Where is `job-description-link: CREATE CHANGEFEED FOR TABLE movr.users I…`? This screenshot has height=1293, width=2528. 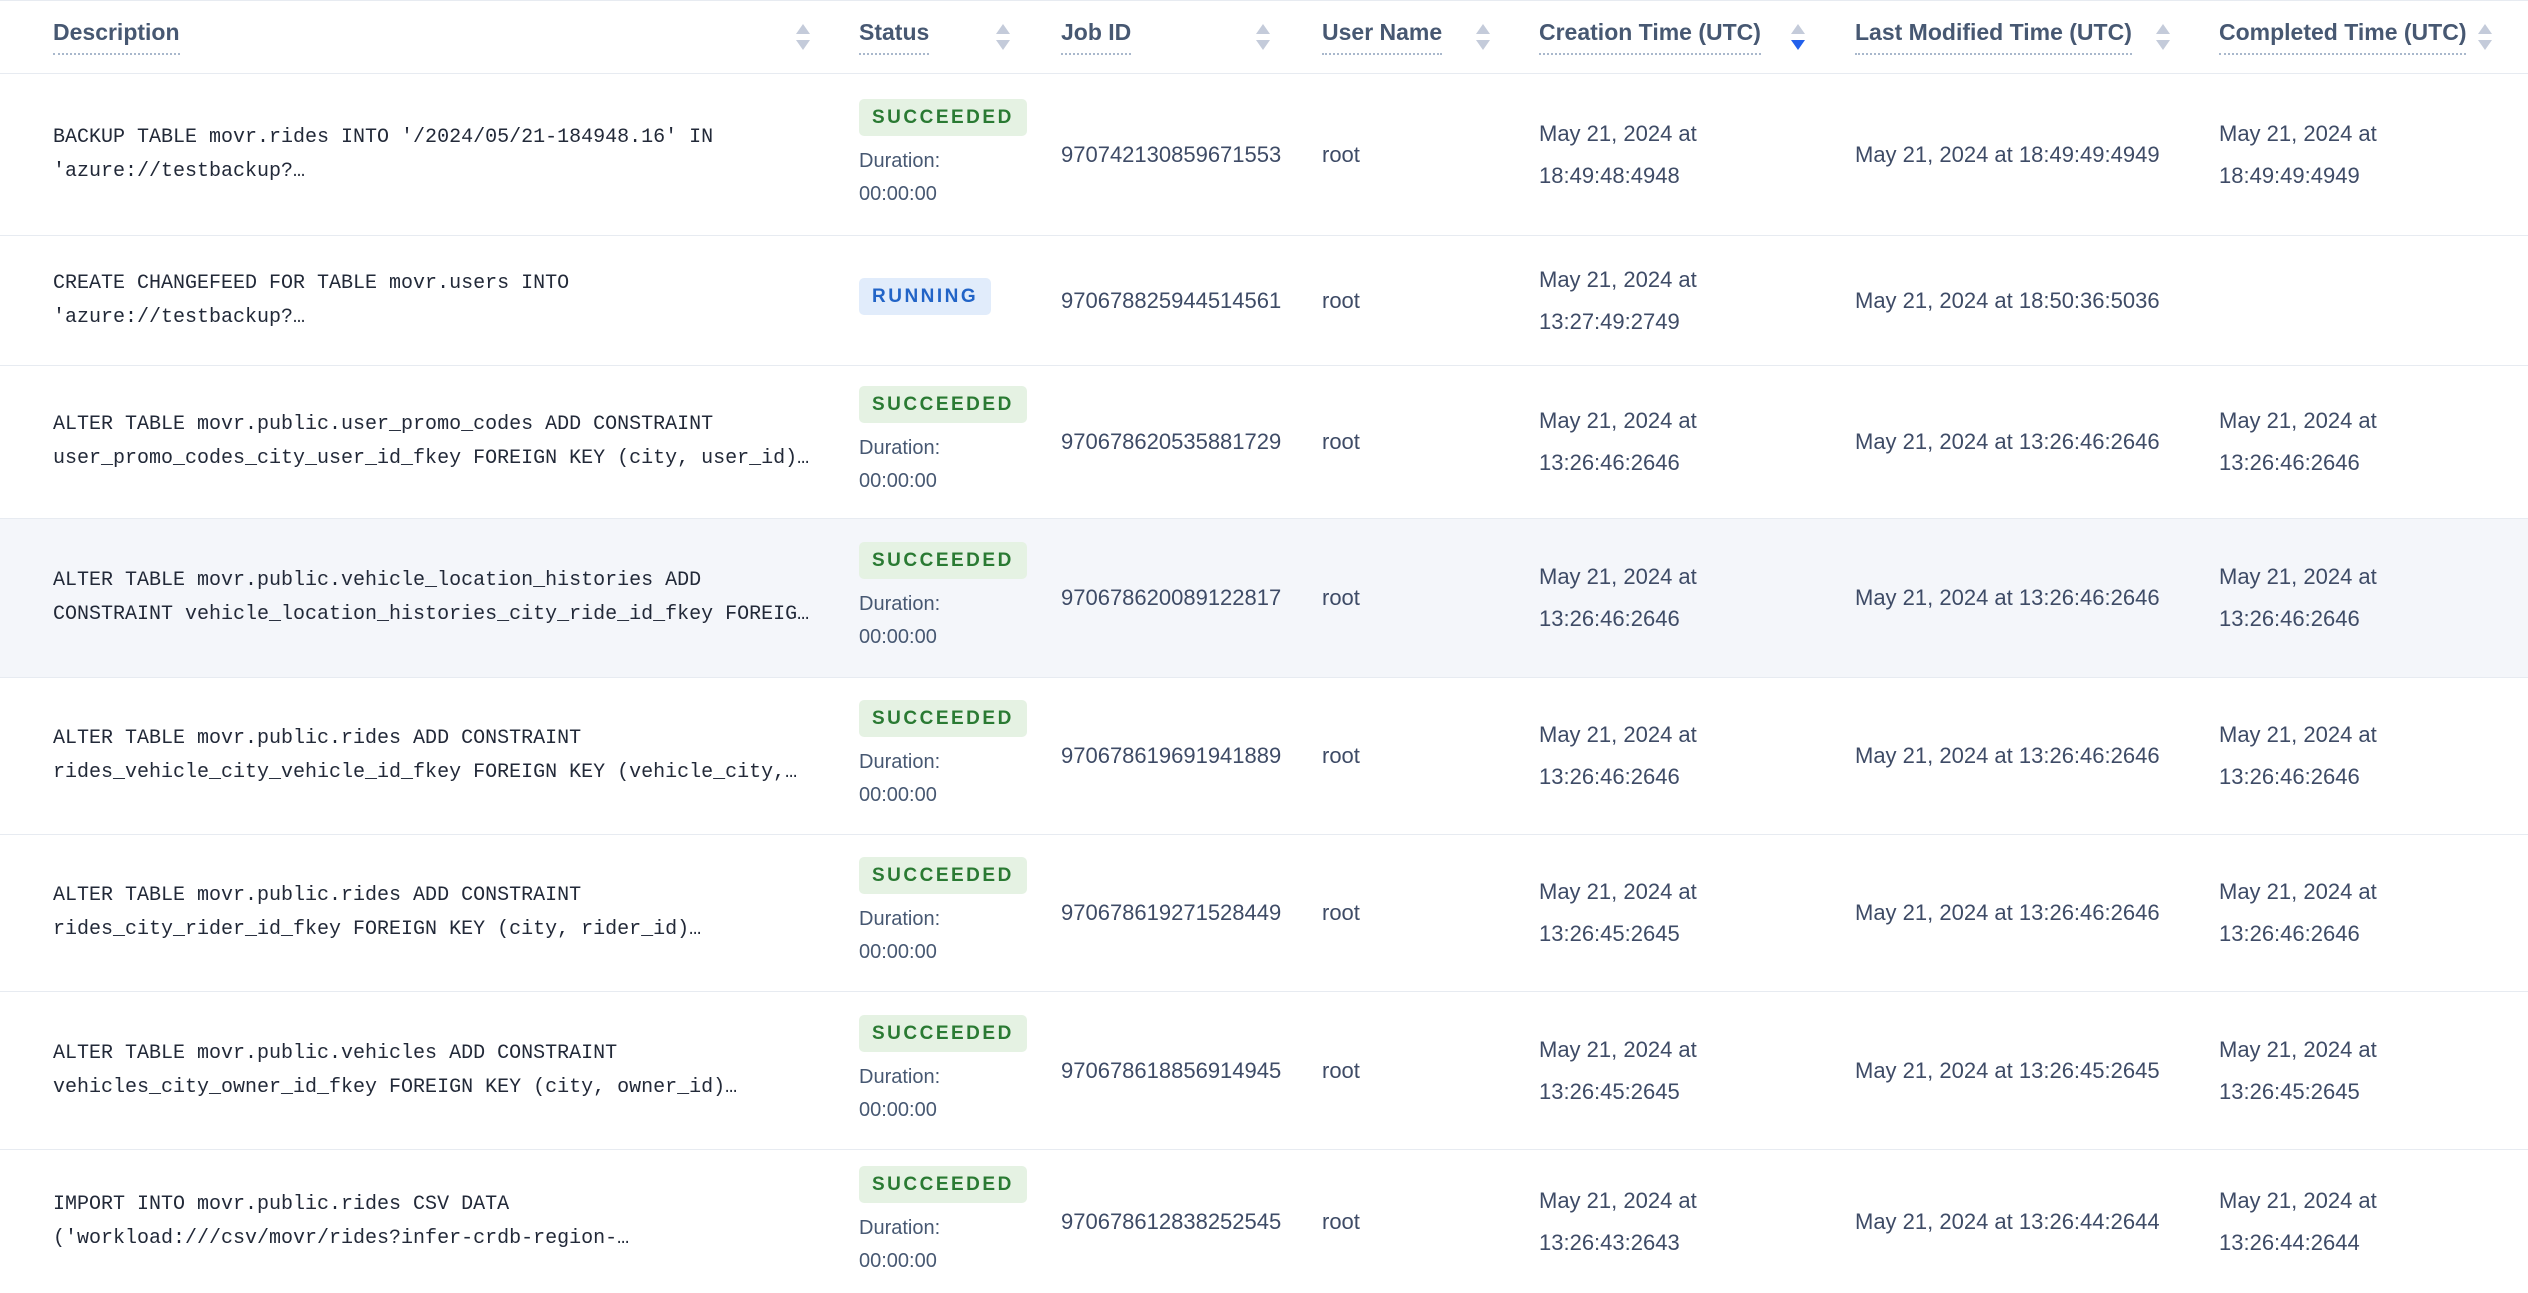
job-description-link: CREATE CHANGEFEED FOR TABLE movr.users I… is located at coordinates (311, 301).